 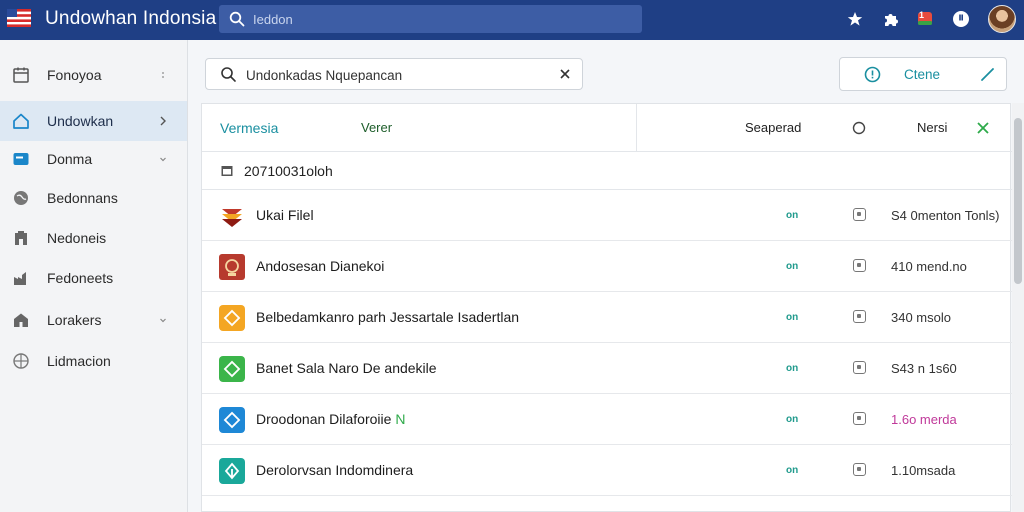 What do you see at coordinates (607, 368) in the screenshot?
I see `table-row: Banet Sala Naro De andekile on S43 n 1s60` at bounding box center [607, 368].